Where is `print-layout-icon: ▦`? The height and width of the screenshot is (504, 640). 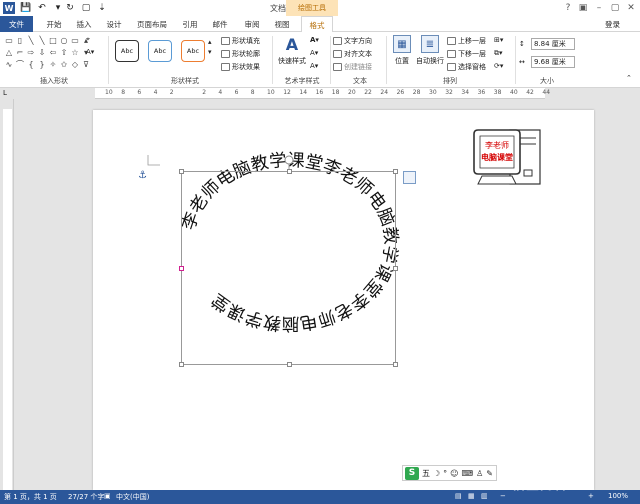
print-layout-icon: ▦ is located at coordinates (471, 496).